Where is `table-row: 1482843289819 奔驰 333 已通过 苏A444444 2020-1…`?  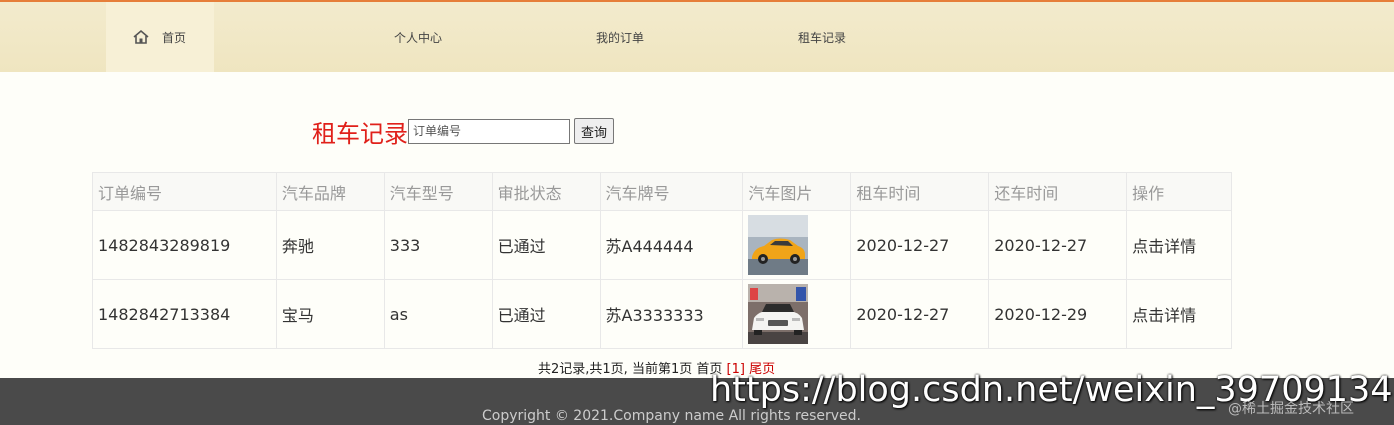
table-row: 1482843289819 奔驰 333 已通过 苏A444444 2020-1… is located at coordinates (662, 245).